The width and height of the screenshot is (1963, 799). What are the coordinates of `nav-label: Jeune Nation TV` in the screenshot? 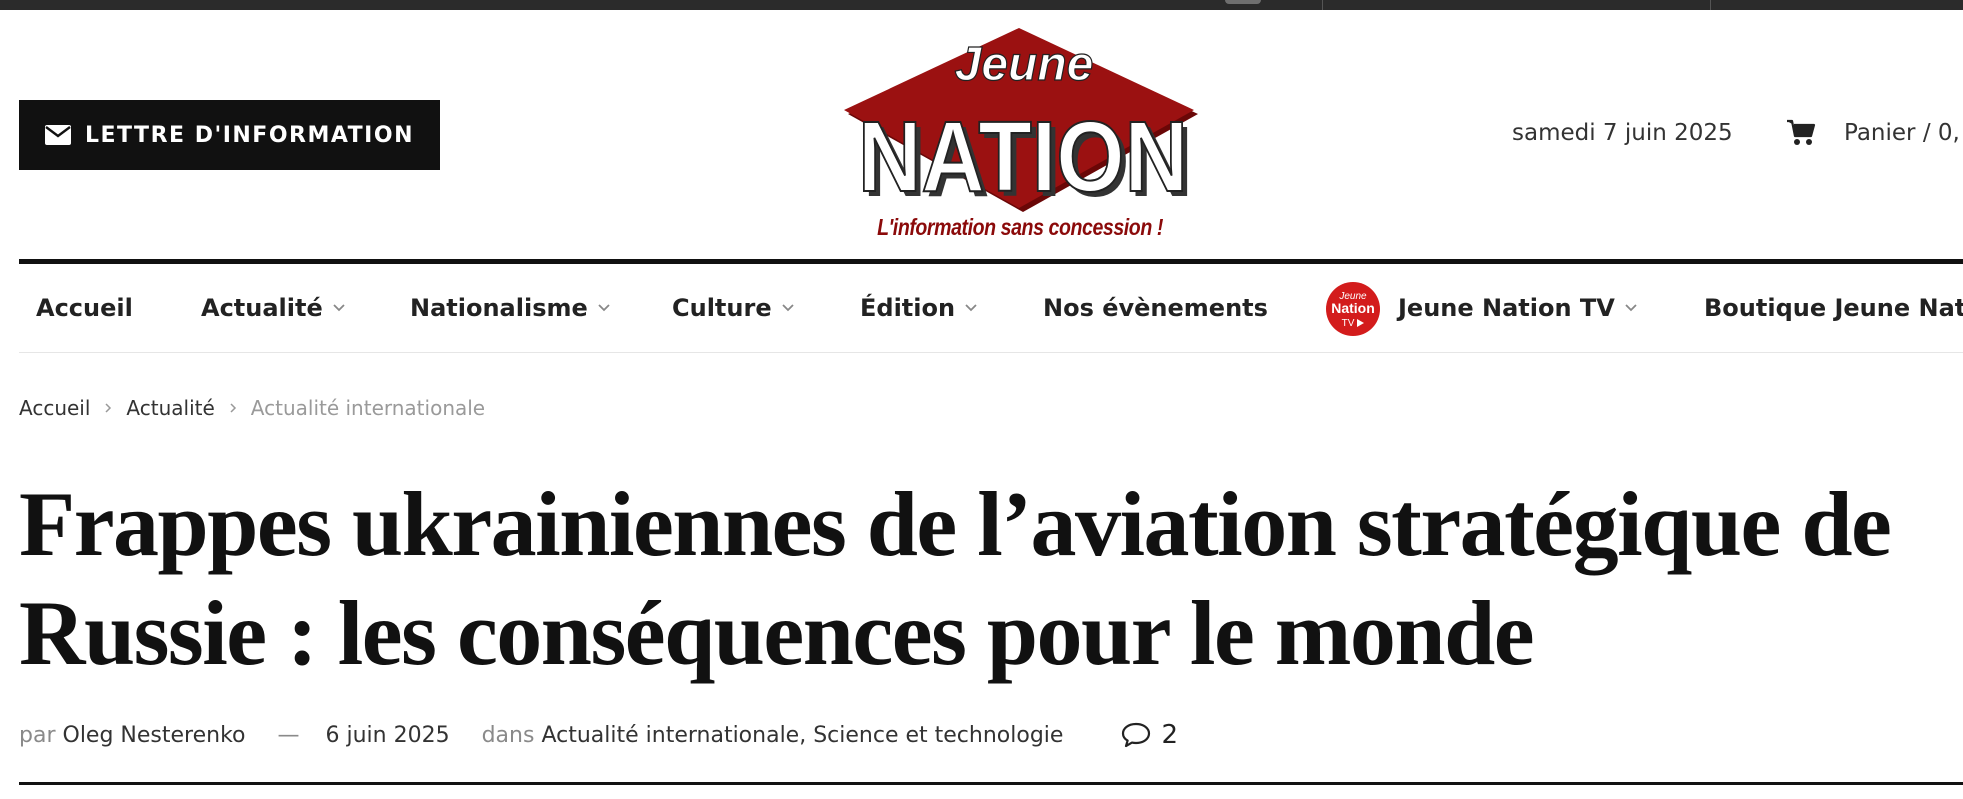 It's located at (1506, 308).